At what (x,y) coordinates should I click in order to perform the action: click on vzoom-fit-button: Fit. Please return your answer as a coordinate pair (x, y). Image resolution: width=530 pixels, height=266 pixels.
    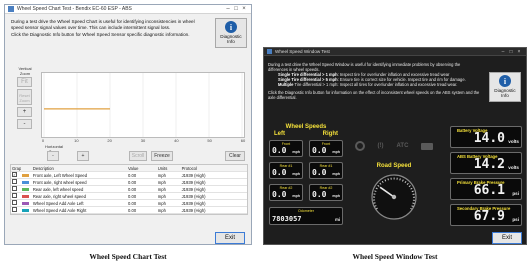
    Looking at the image, I should click on (24, 82).